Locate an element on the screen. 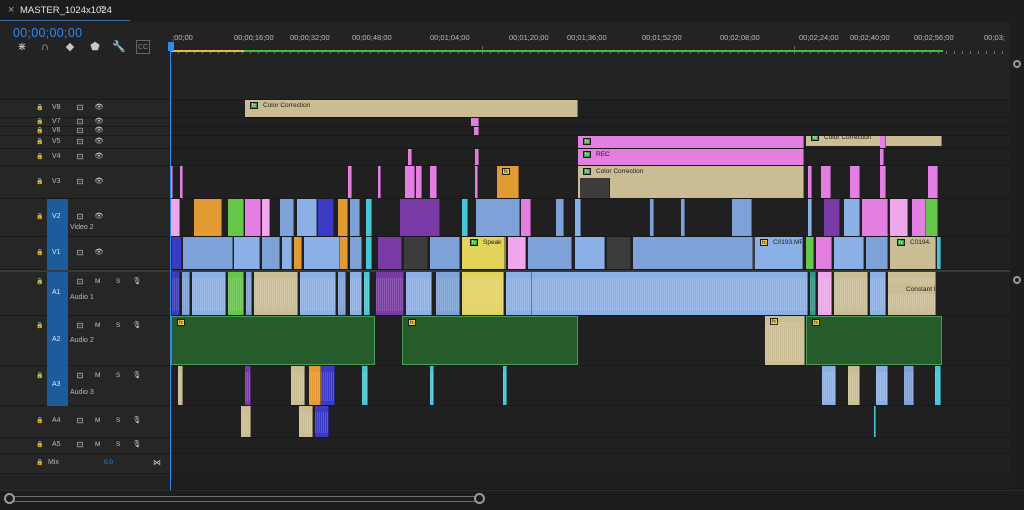 The width and height of the screenshot is (1024, 510). constant-power-transition: Constant Pow is located at coordinates (912, 289).